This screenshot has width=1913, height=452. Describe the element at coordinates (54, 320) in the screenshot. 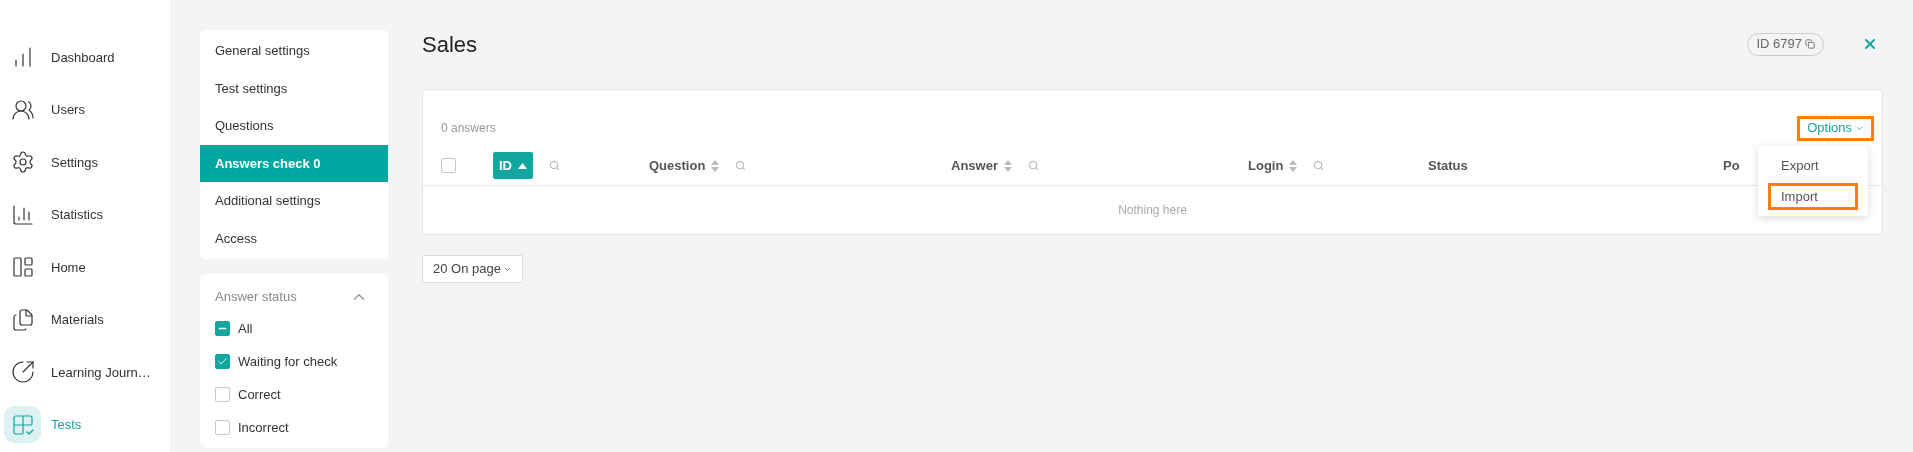

I see `sidebar-item: Materials` at that location.